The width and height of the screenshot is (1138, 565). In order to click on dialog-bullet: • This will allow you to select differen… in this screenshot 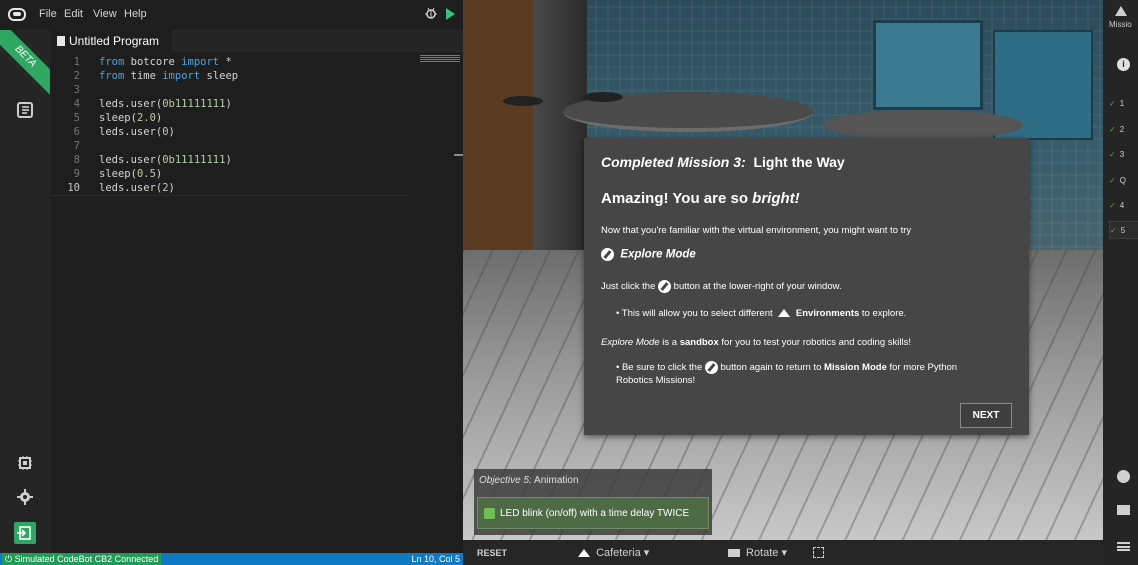, I will do `click(761, 313)`.